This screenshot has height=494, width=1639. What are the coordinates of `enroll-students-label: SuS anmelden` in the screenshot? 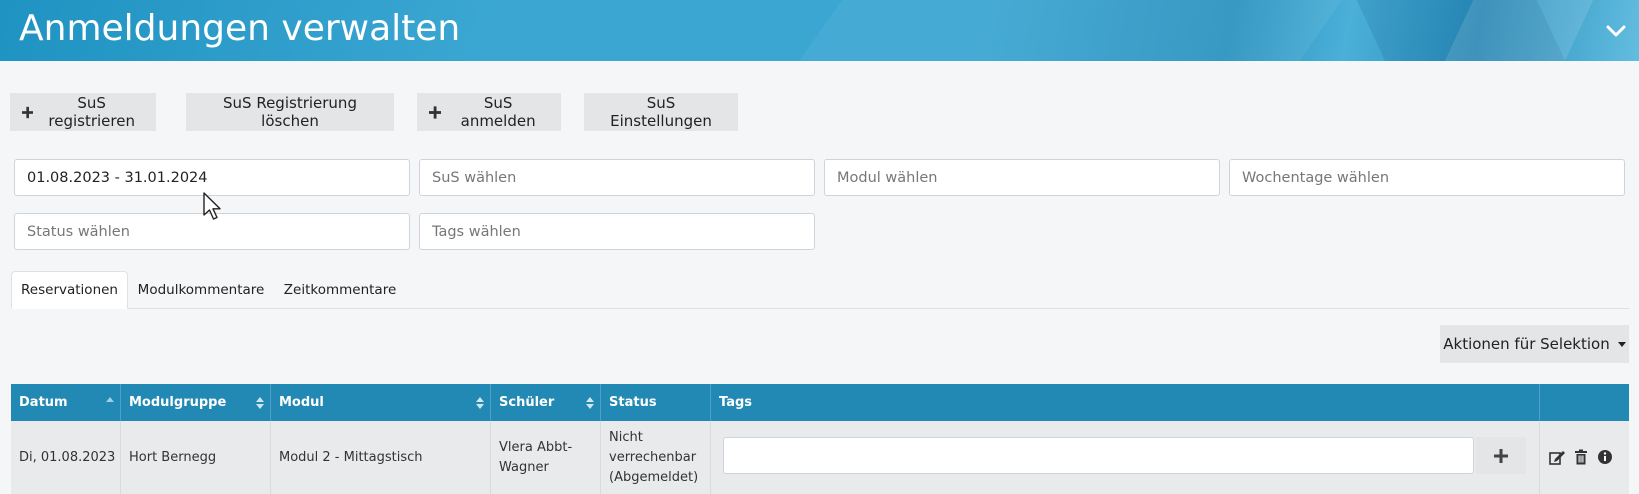 It's located at (498, 112).